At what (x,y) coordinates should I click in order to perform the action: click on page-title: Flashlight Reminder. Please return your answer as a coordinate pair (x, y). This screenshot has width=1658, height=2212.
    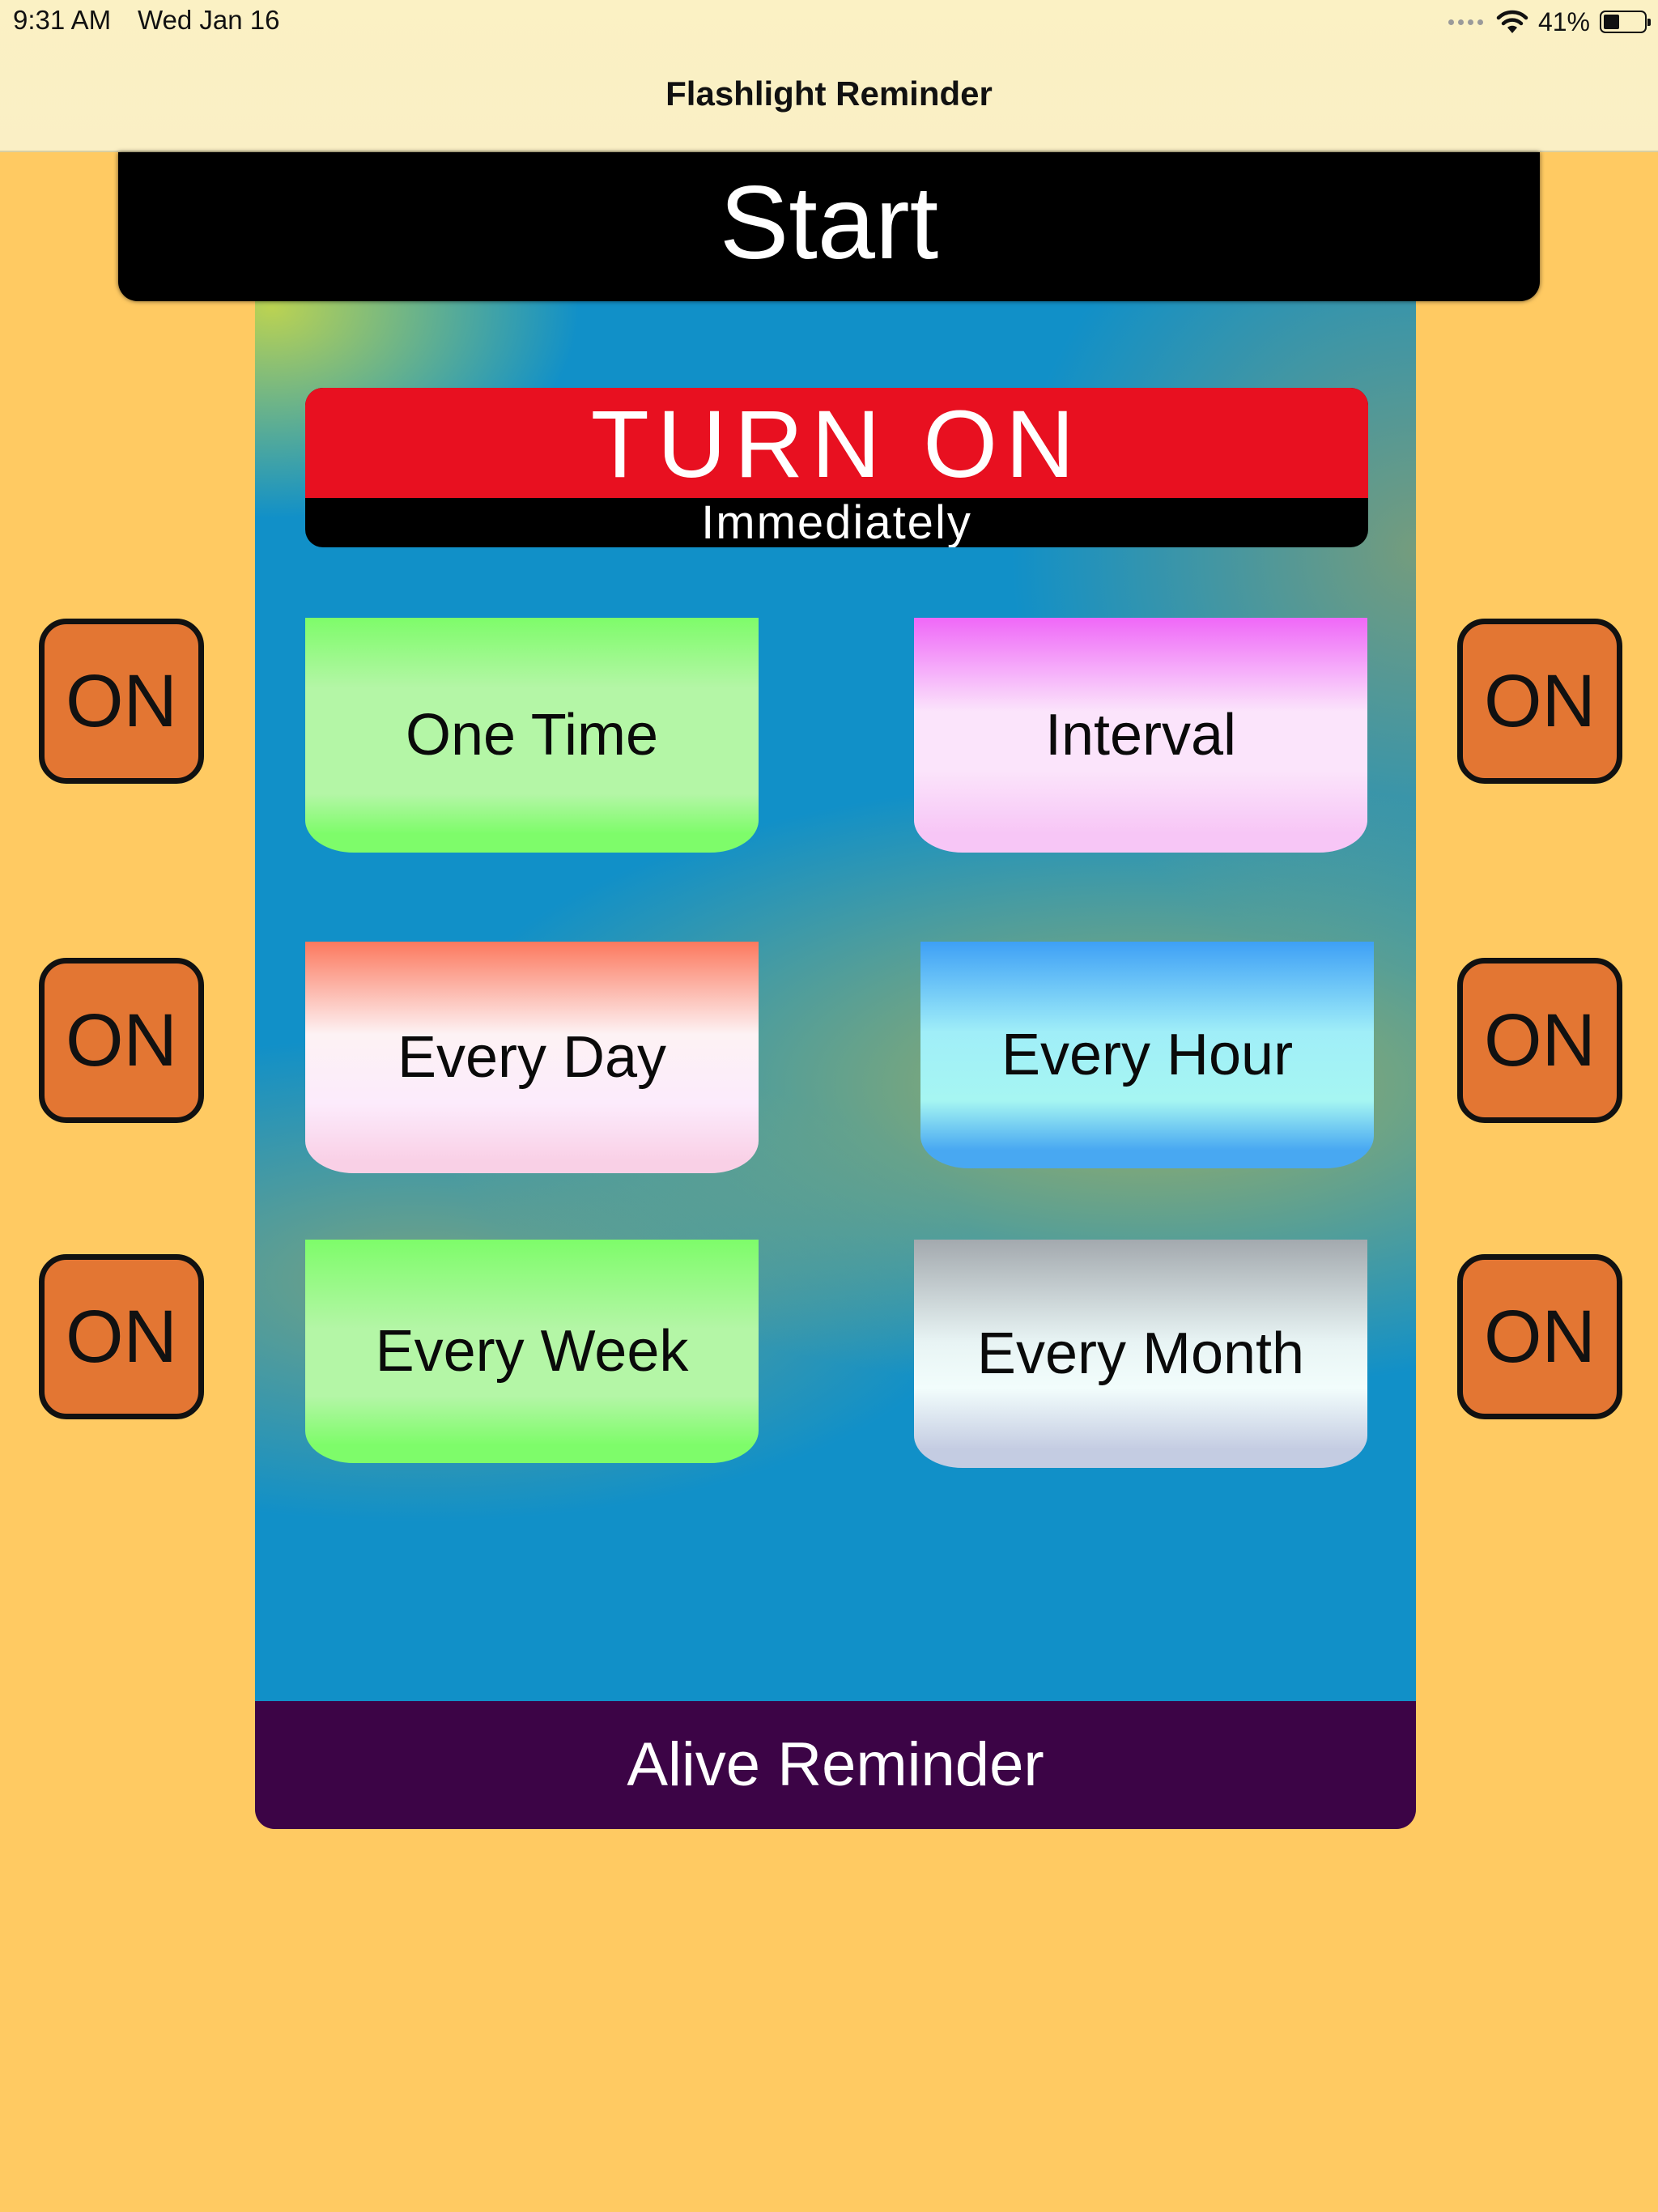
    Looking at the image, I should click on (829, 94).